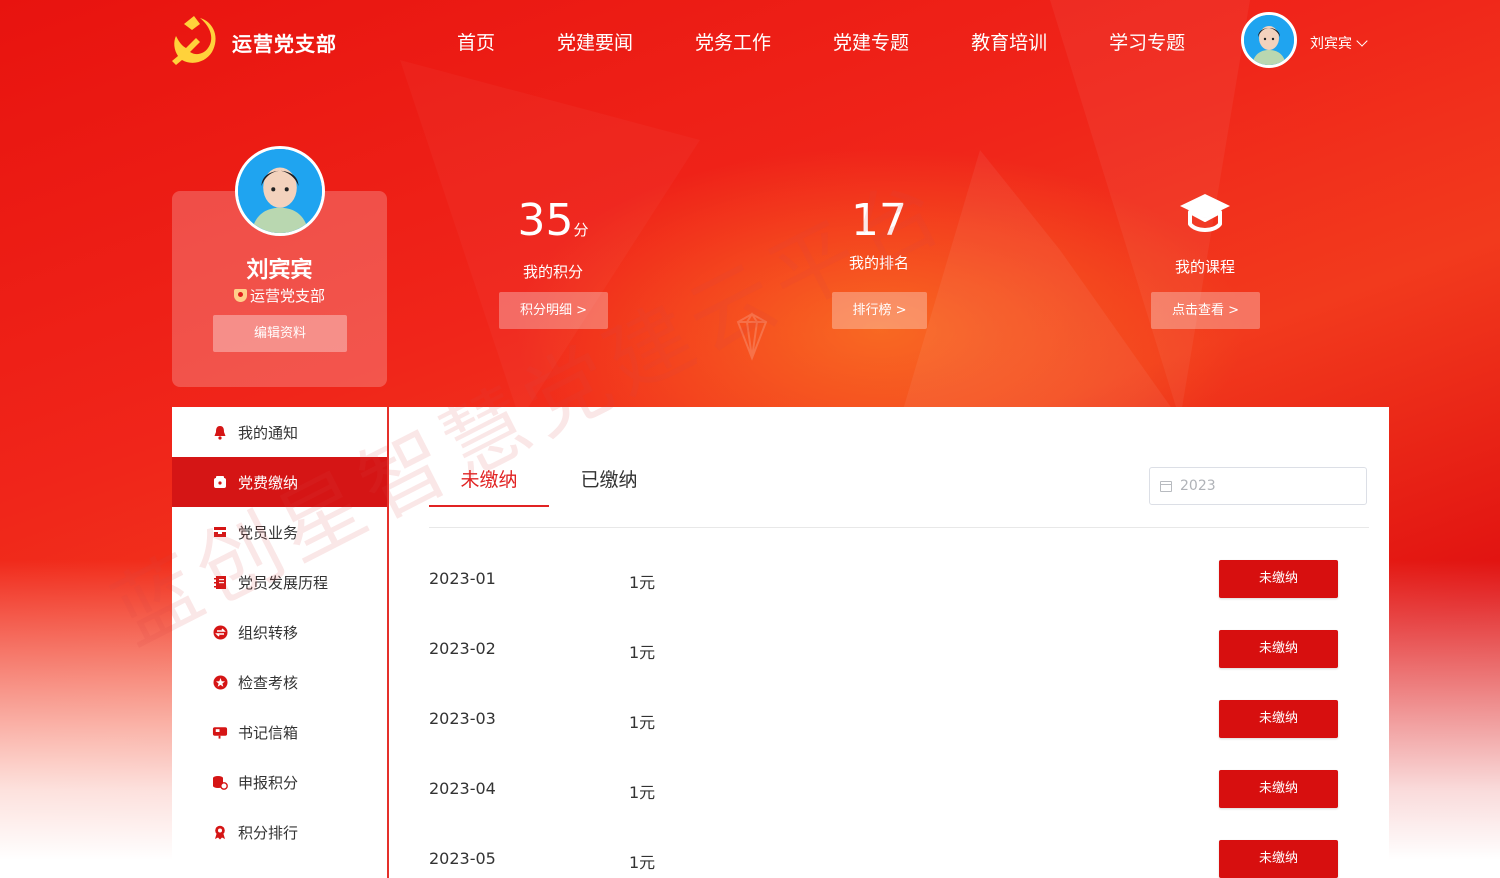 This screenshot has height=878, width=1500. Describe the element at coordinates (462, 718) in the screenshot. I see `dues-period: 2023-03` at that location.